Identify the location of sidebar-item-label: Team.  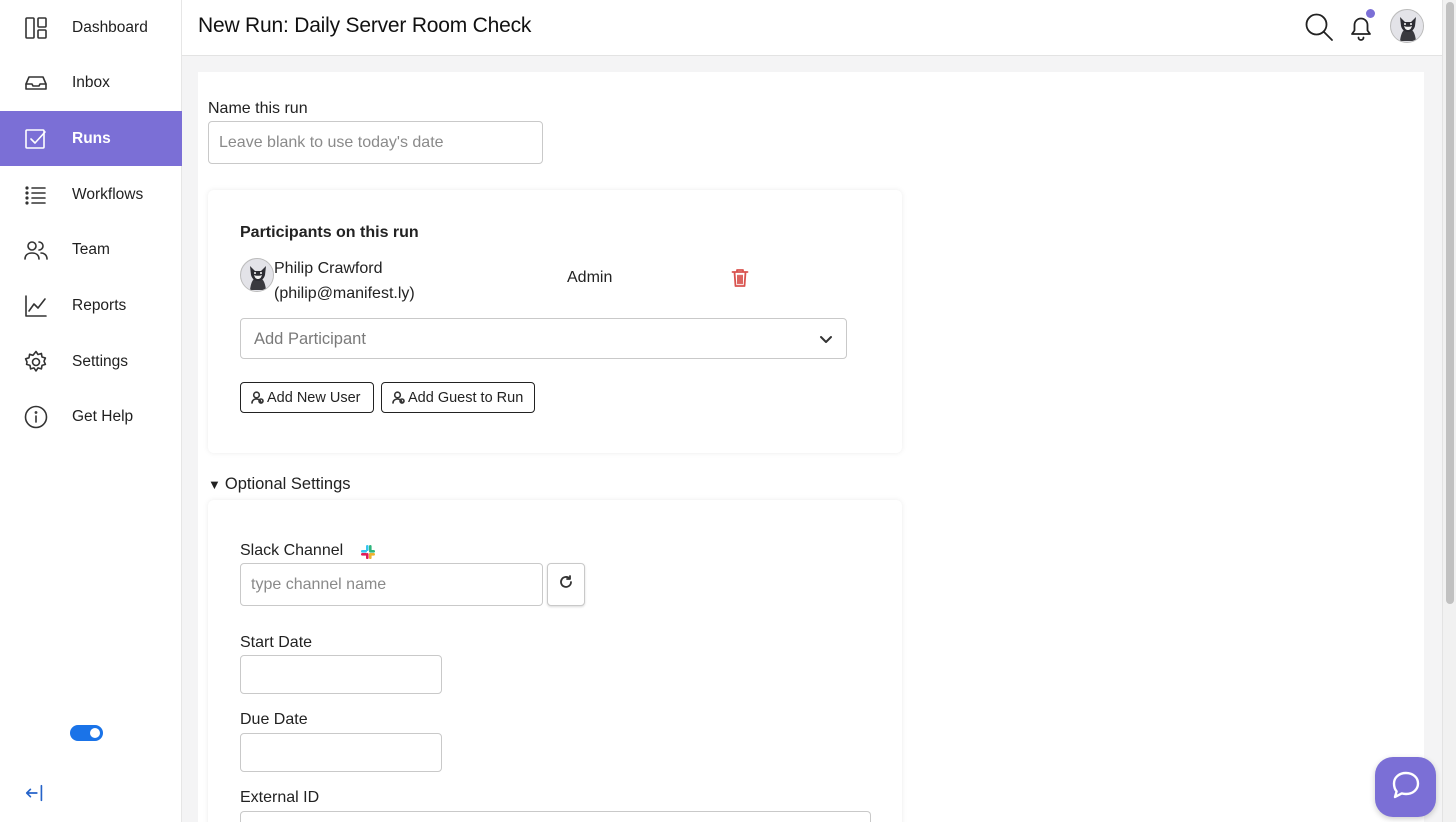
(91, 249).